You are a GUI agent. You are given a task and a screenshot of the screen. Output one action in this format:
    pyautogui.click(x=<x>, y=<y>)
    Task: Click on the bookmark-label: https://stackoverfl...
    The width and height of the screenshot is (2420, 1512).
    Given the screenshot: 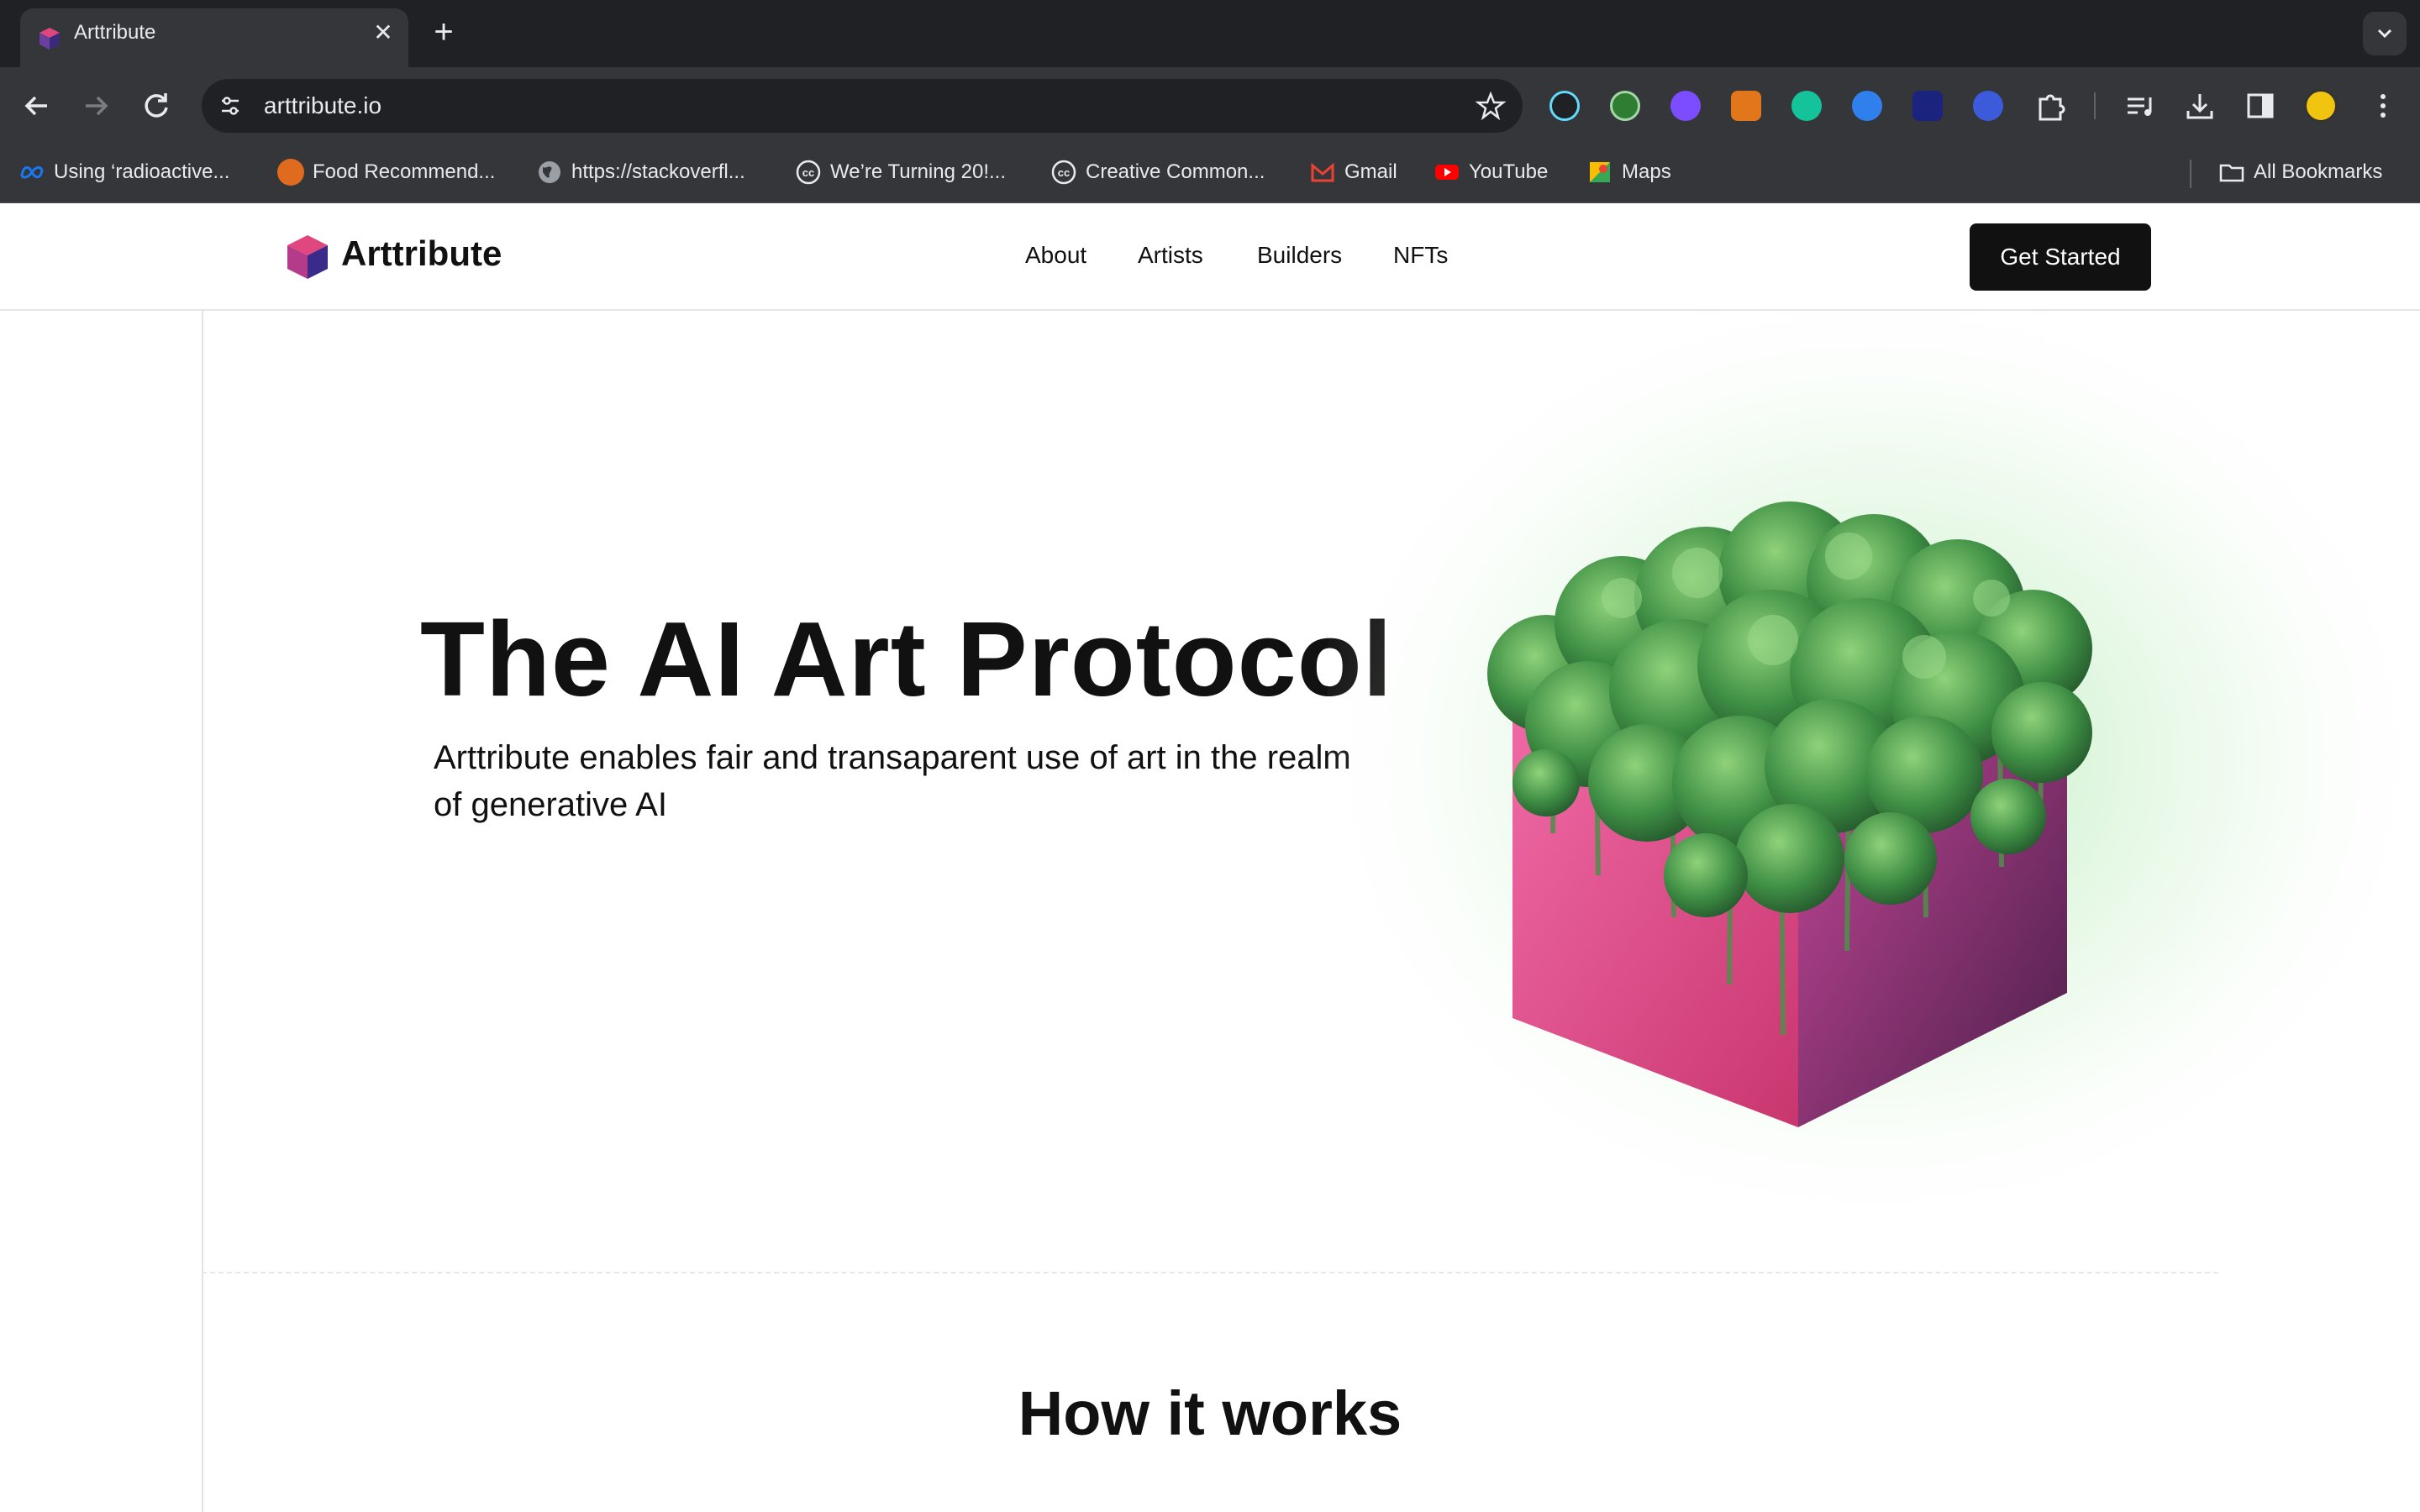 What is the action you would take?
    pyautogui.click(x=658, y=171)
    